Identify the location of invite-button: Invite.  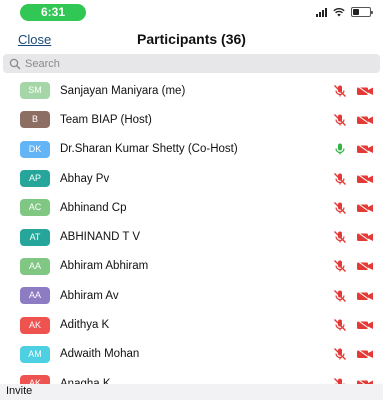
(19, 391).